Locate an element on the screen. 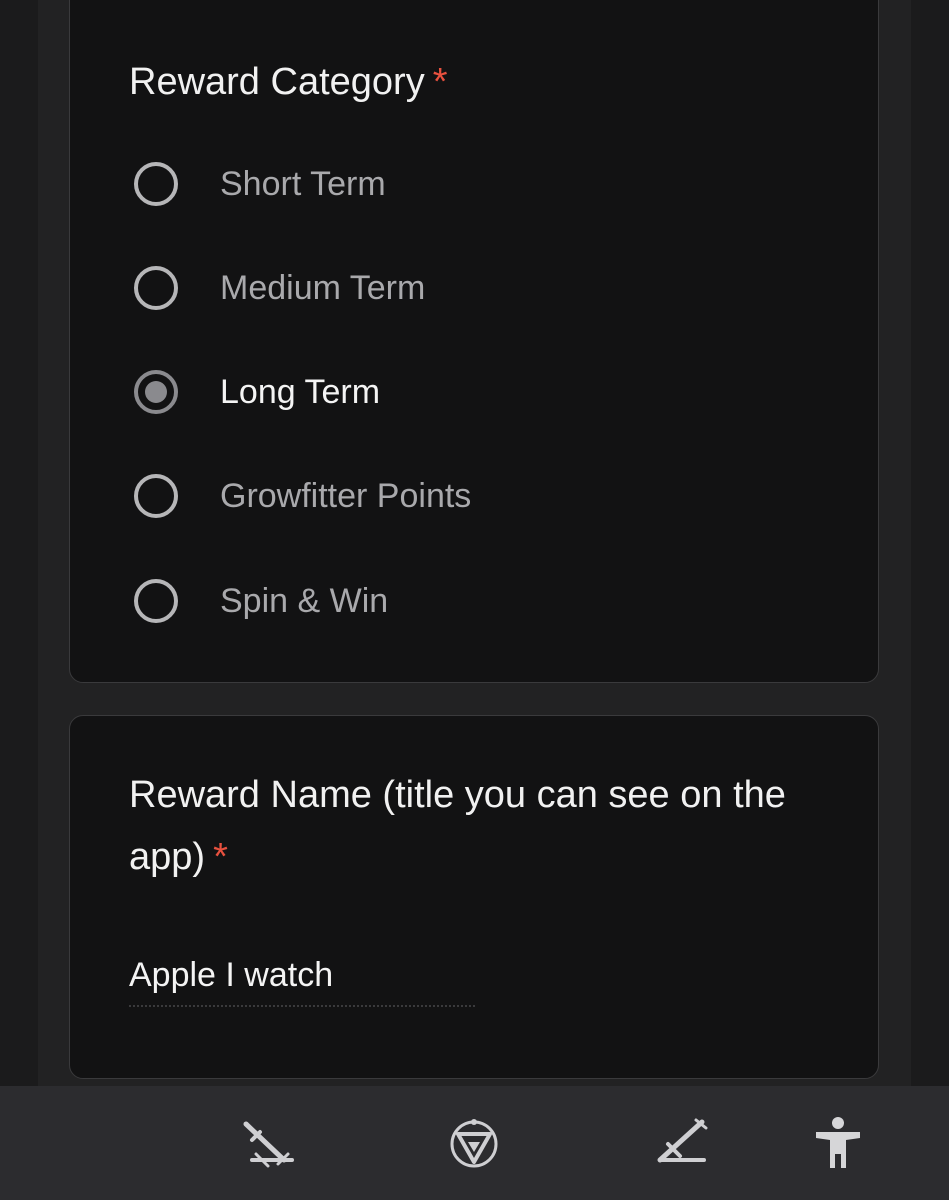 Image resolution: width=949 pixels, height=1200 pixels. radio-growfitter-points is located at coordinates (156, 496).